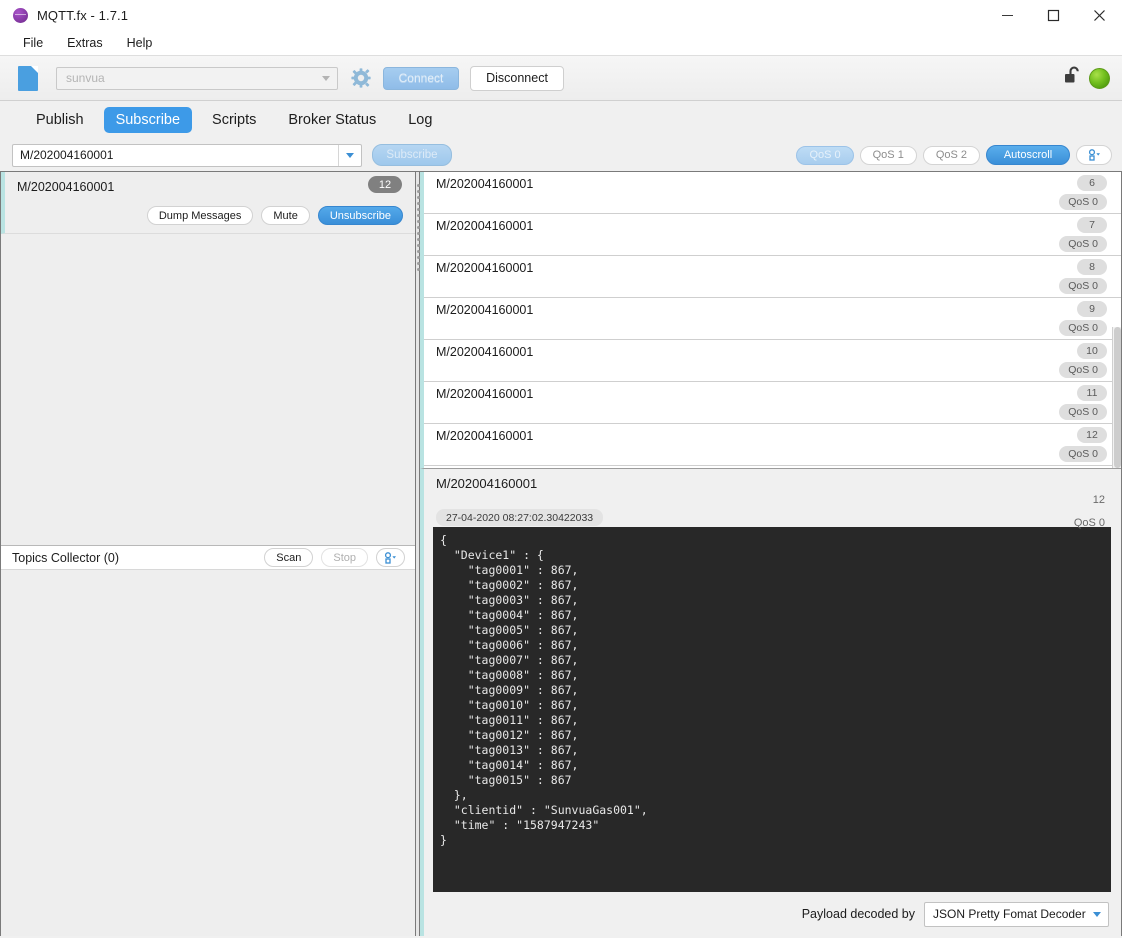 The image size is (1122, 938). I want to click on message-index-badge: 10, so click(1092, 351).